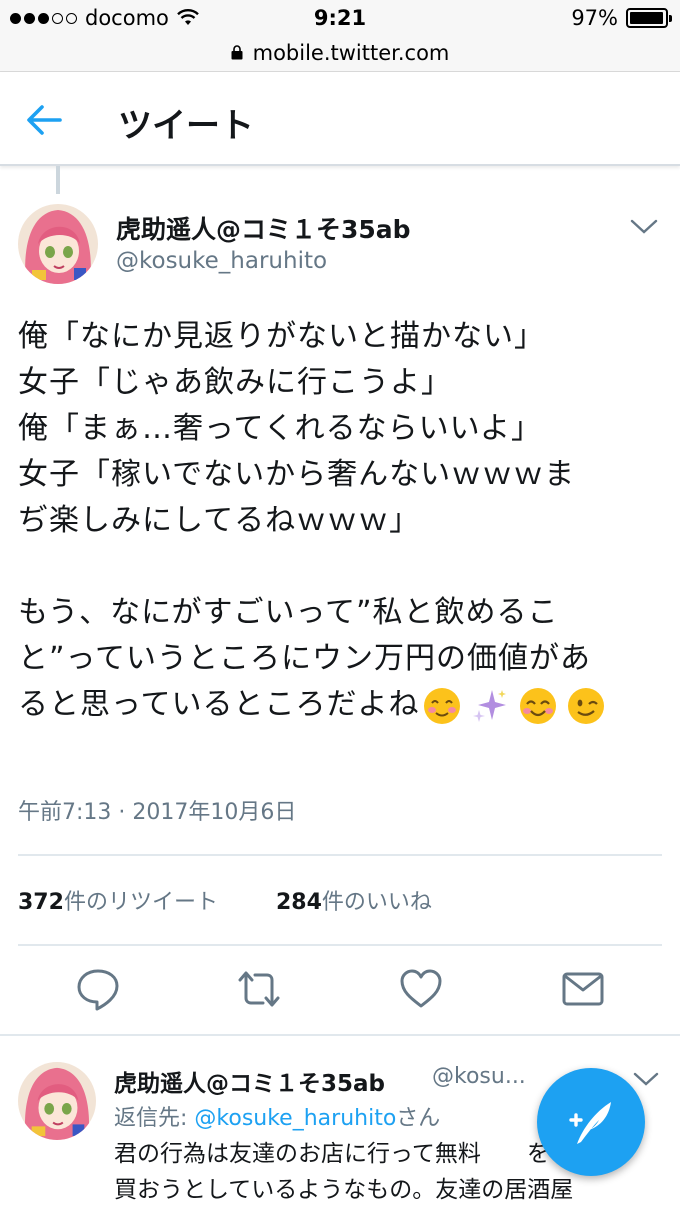 The image size is (680, 1209). Describe the element at coordinates (58, 180) in the screenshot. I see `thread-connector` at that location.